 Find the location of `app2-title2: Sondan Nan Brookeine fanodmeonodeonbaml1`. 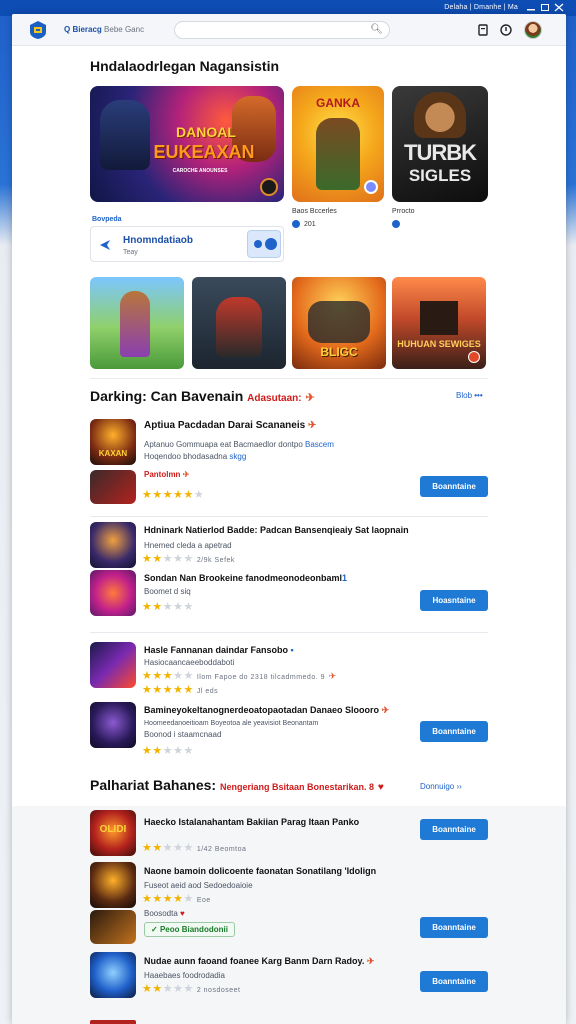

app2-title2: Sondan Nan Brookeine fanodmeonodeonbaml1 is located at coordinates (245, 578).